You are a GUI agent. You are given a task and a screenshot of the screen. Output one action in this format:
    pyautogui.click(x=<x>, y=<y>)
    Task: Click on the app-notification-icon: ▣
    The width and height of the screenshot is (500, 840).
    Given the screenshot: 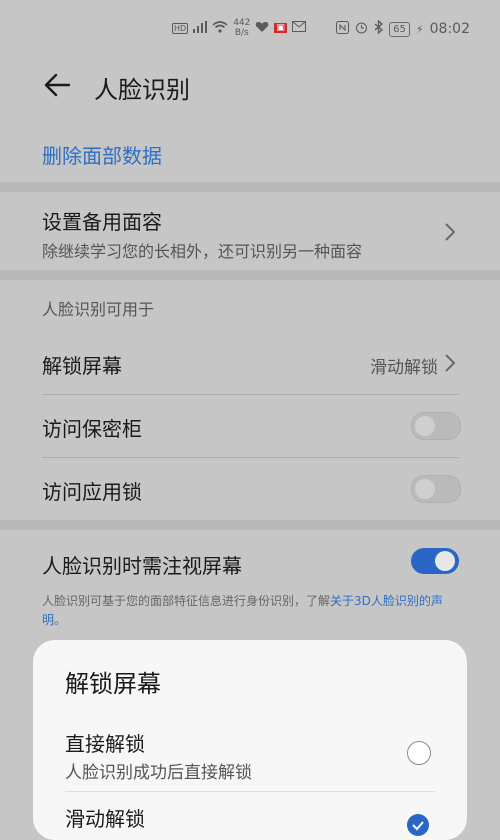 What is the action you would take?
    pyautogui.click(x=280, y=28)
    